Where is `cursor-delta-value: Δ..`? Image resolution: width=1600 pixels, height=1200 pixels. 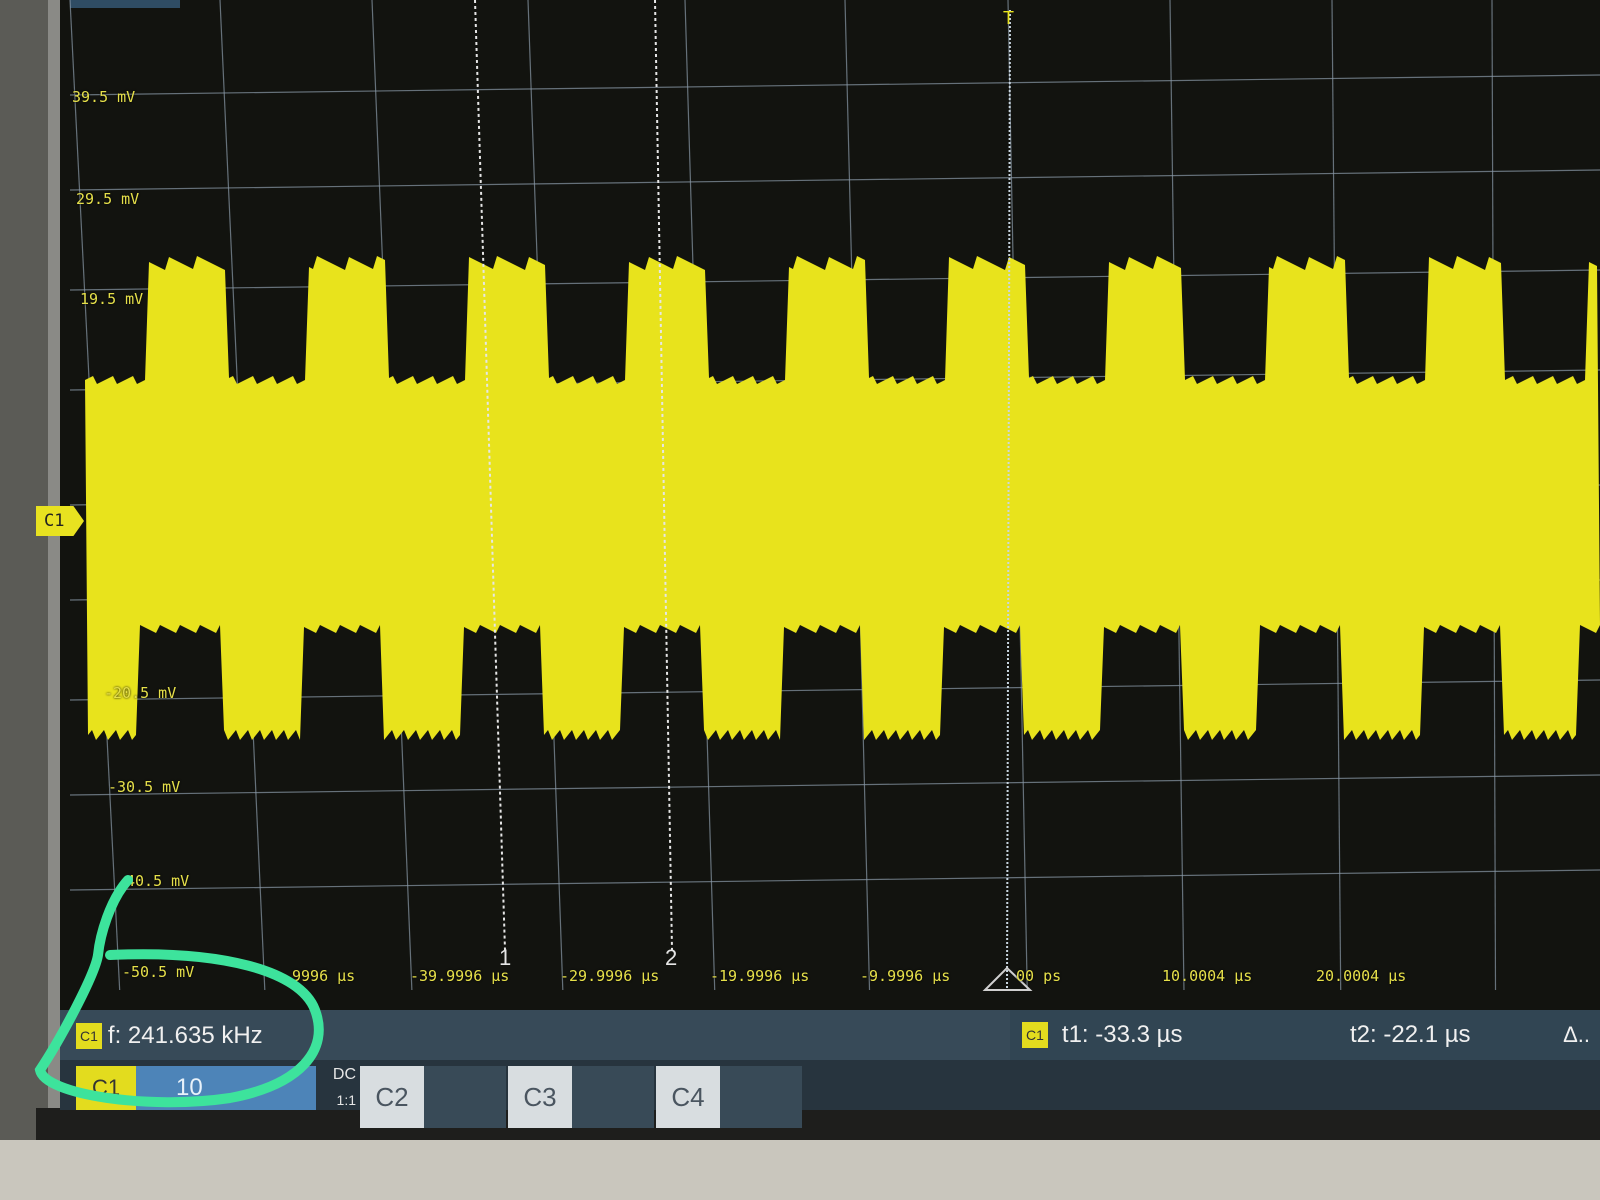 cursor-delta-value: Δ.. is located at coordinates (1576, 1034).